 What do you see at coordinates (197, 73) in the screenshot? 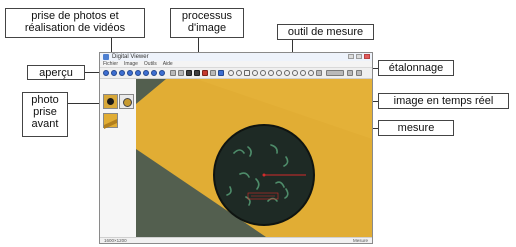
I see `image-edge-icon` at bounding box center [197, 73].